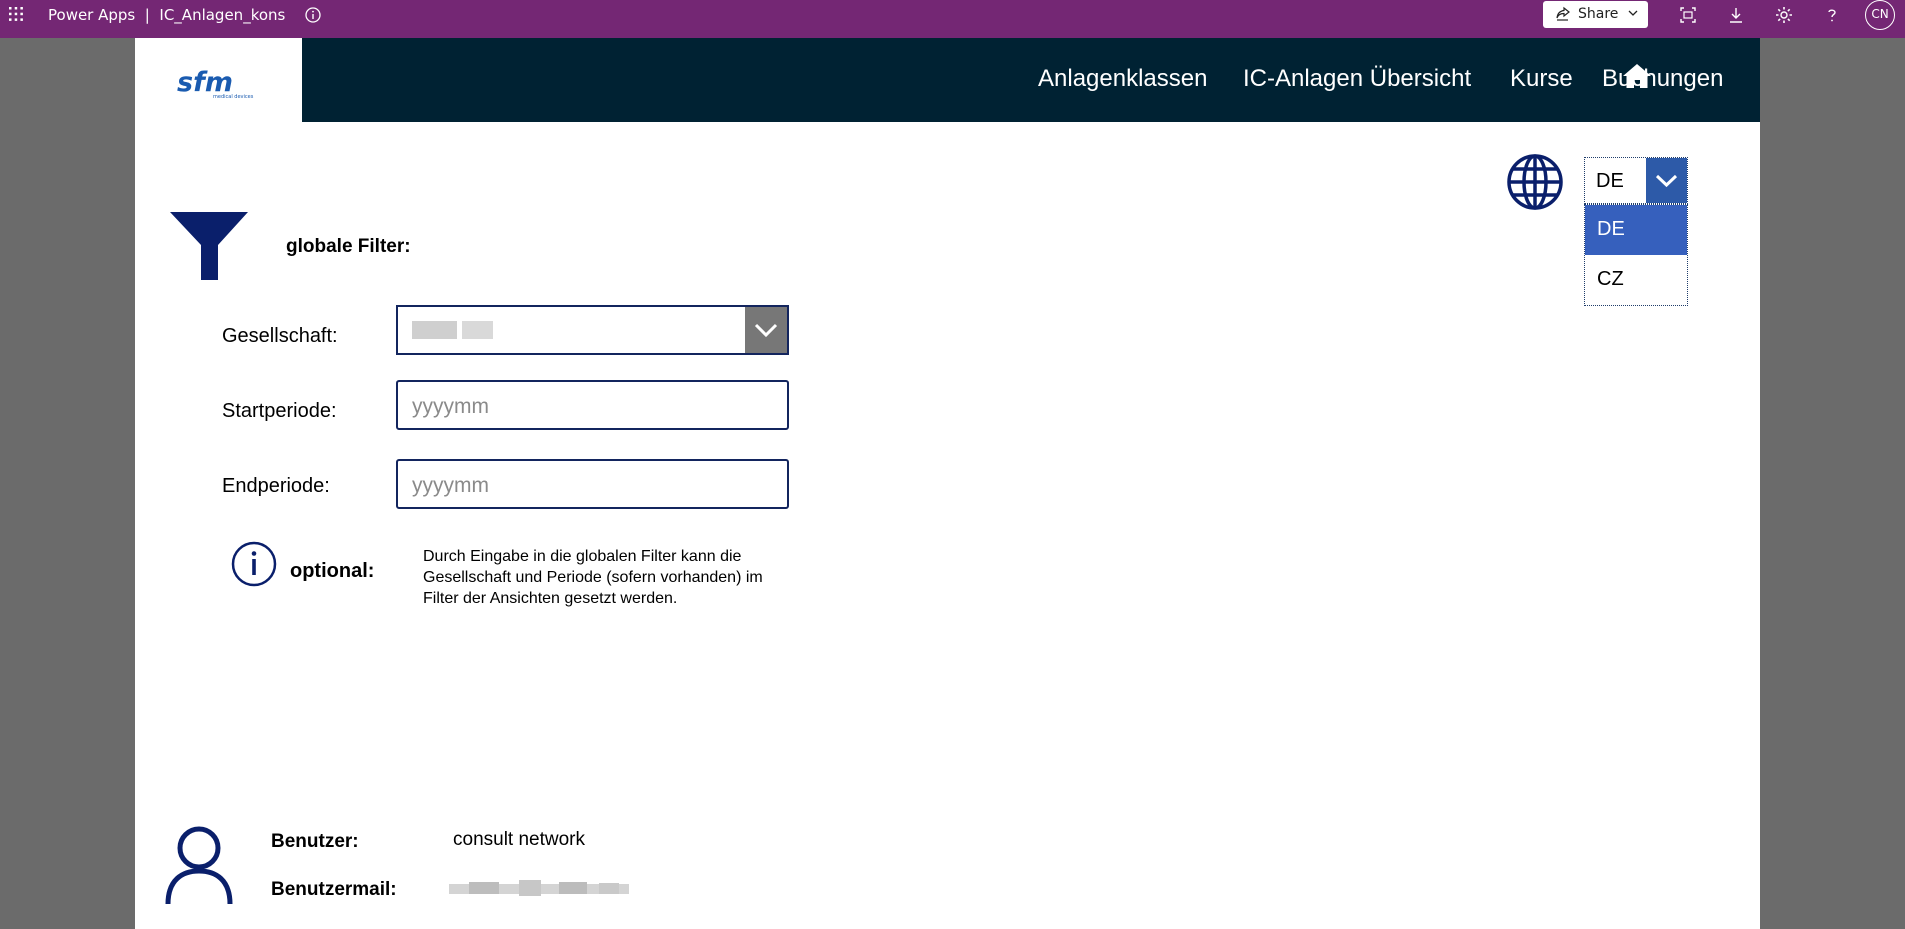 Image resolution: width=1905 pixels, height=929 pixels. What do you see at coordinates (592, 330) in the screenshot?
I see `company-dropdown` at bounding box center [592, 330].